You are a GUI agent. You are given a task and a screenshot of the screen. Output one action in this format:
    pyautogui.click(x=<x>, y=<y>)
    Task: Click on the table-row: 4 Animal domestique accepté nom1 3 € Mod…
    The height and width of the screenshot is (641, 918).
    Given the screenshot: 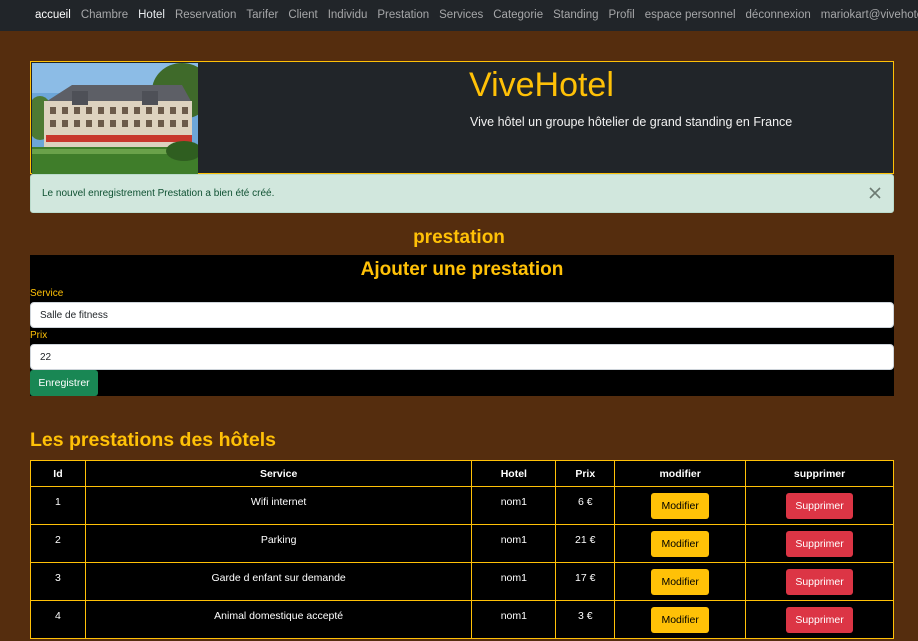 What is the action you would take?
    pyautogui.click(x=462, y=619)
    